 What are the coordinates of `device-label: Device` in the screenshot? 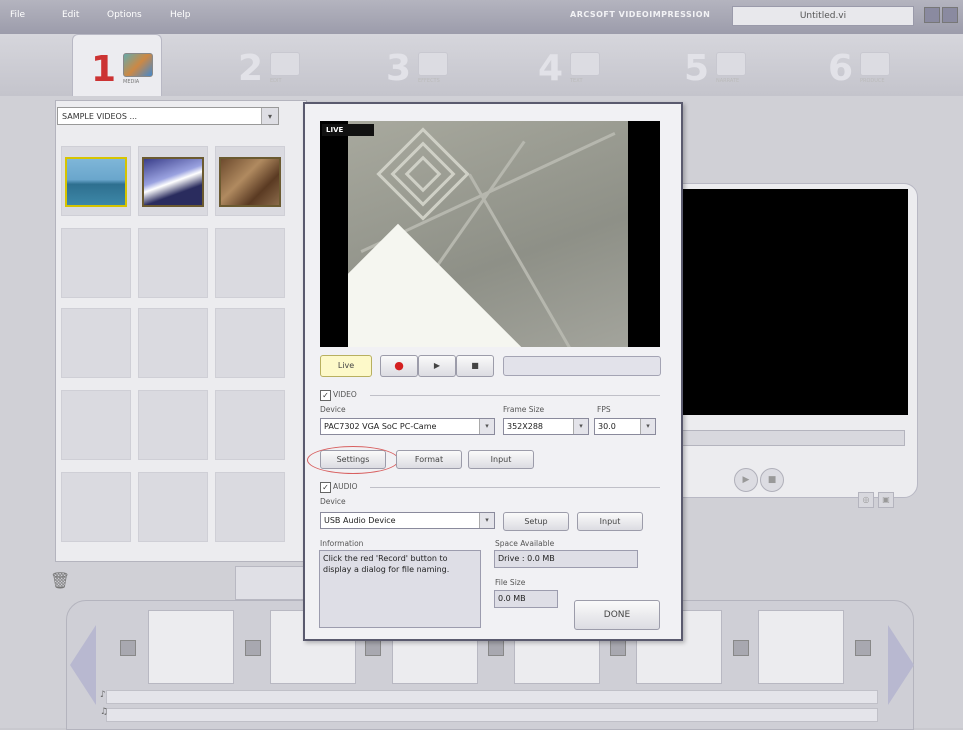 It's located at (333, 409).